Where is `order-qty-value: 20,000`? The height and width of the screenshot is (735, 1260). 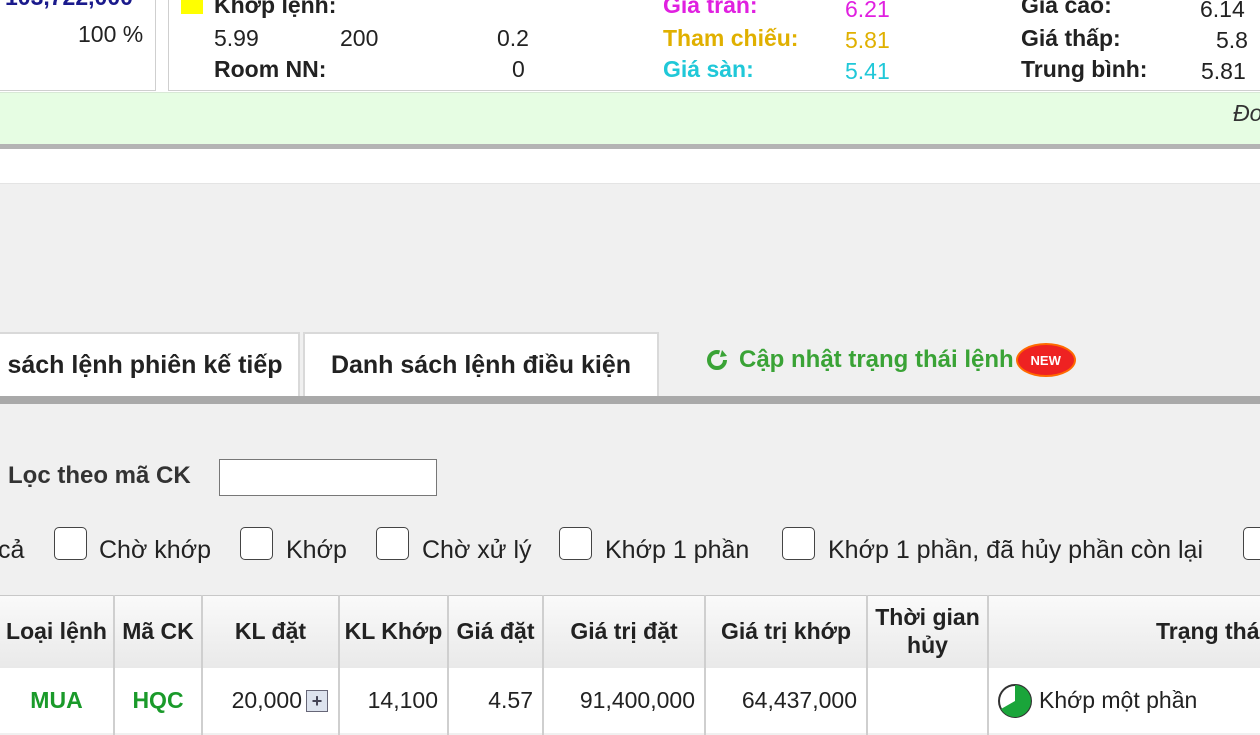 order-qty-value: 20,000 is located at coordinates (266, 700).